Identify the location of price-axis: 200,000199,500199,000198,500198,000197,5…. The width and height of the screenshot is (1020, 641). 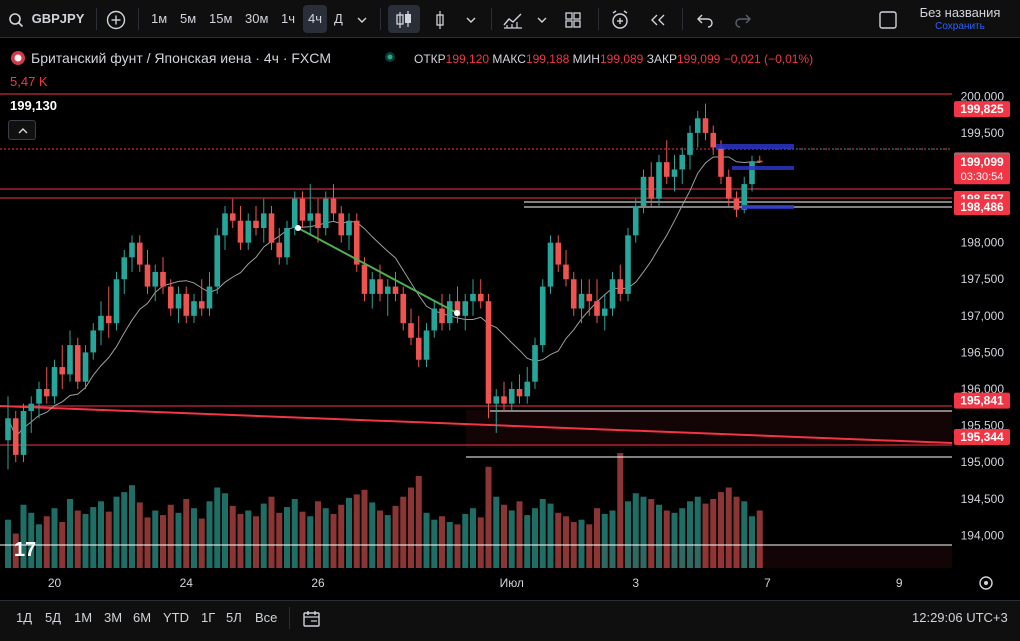
(982, 315).